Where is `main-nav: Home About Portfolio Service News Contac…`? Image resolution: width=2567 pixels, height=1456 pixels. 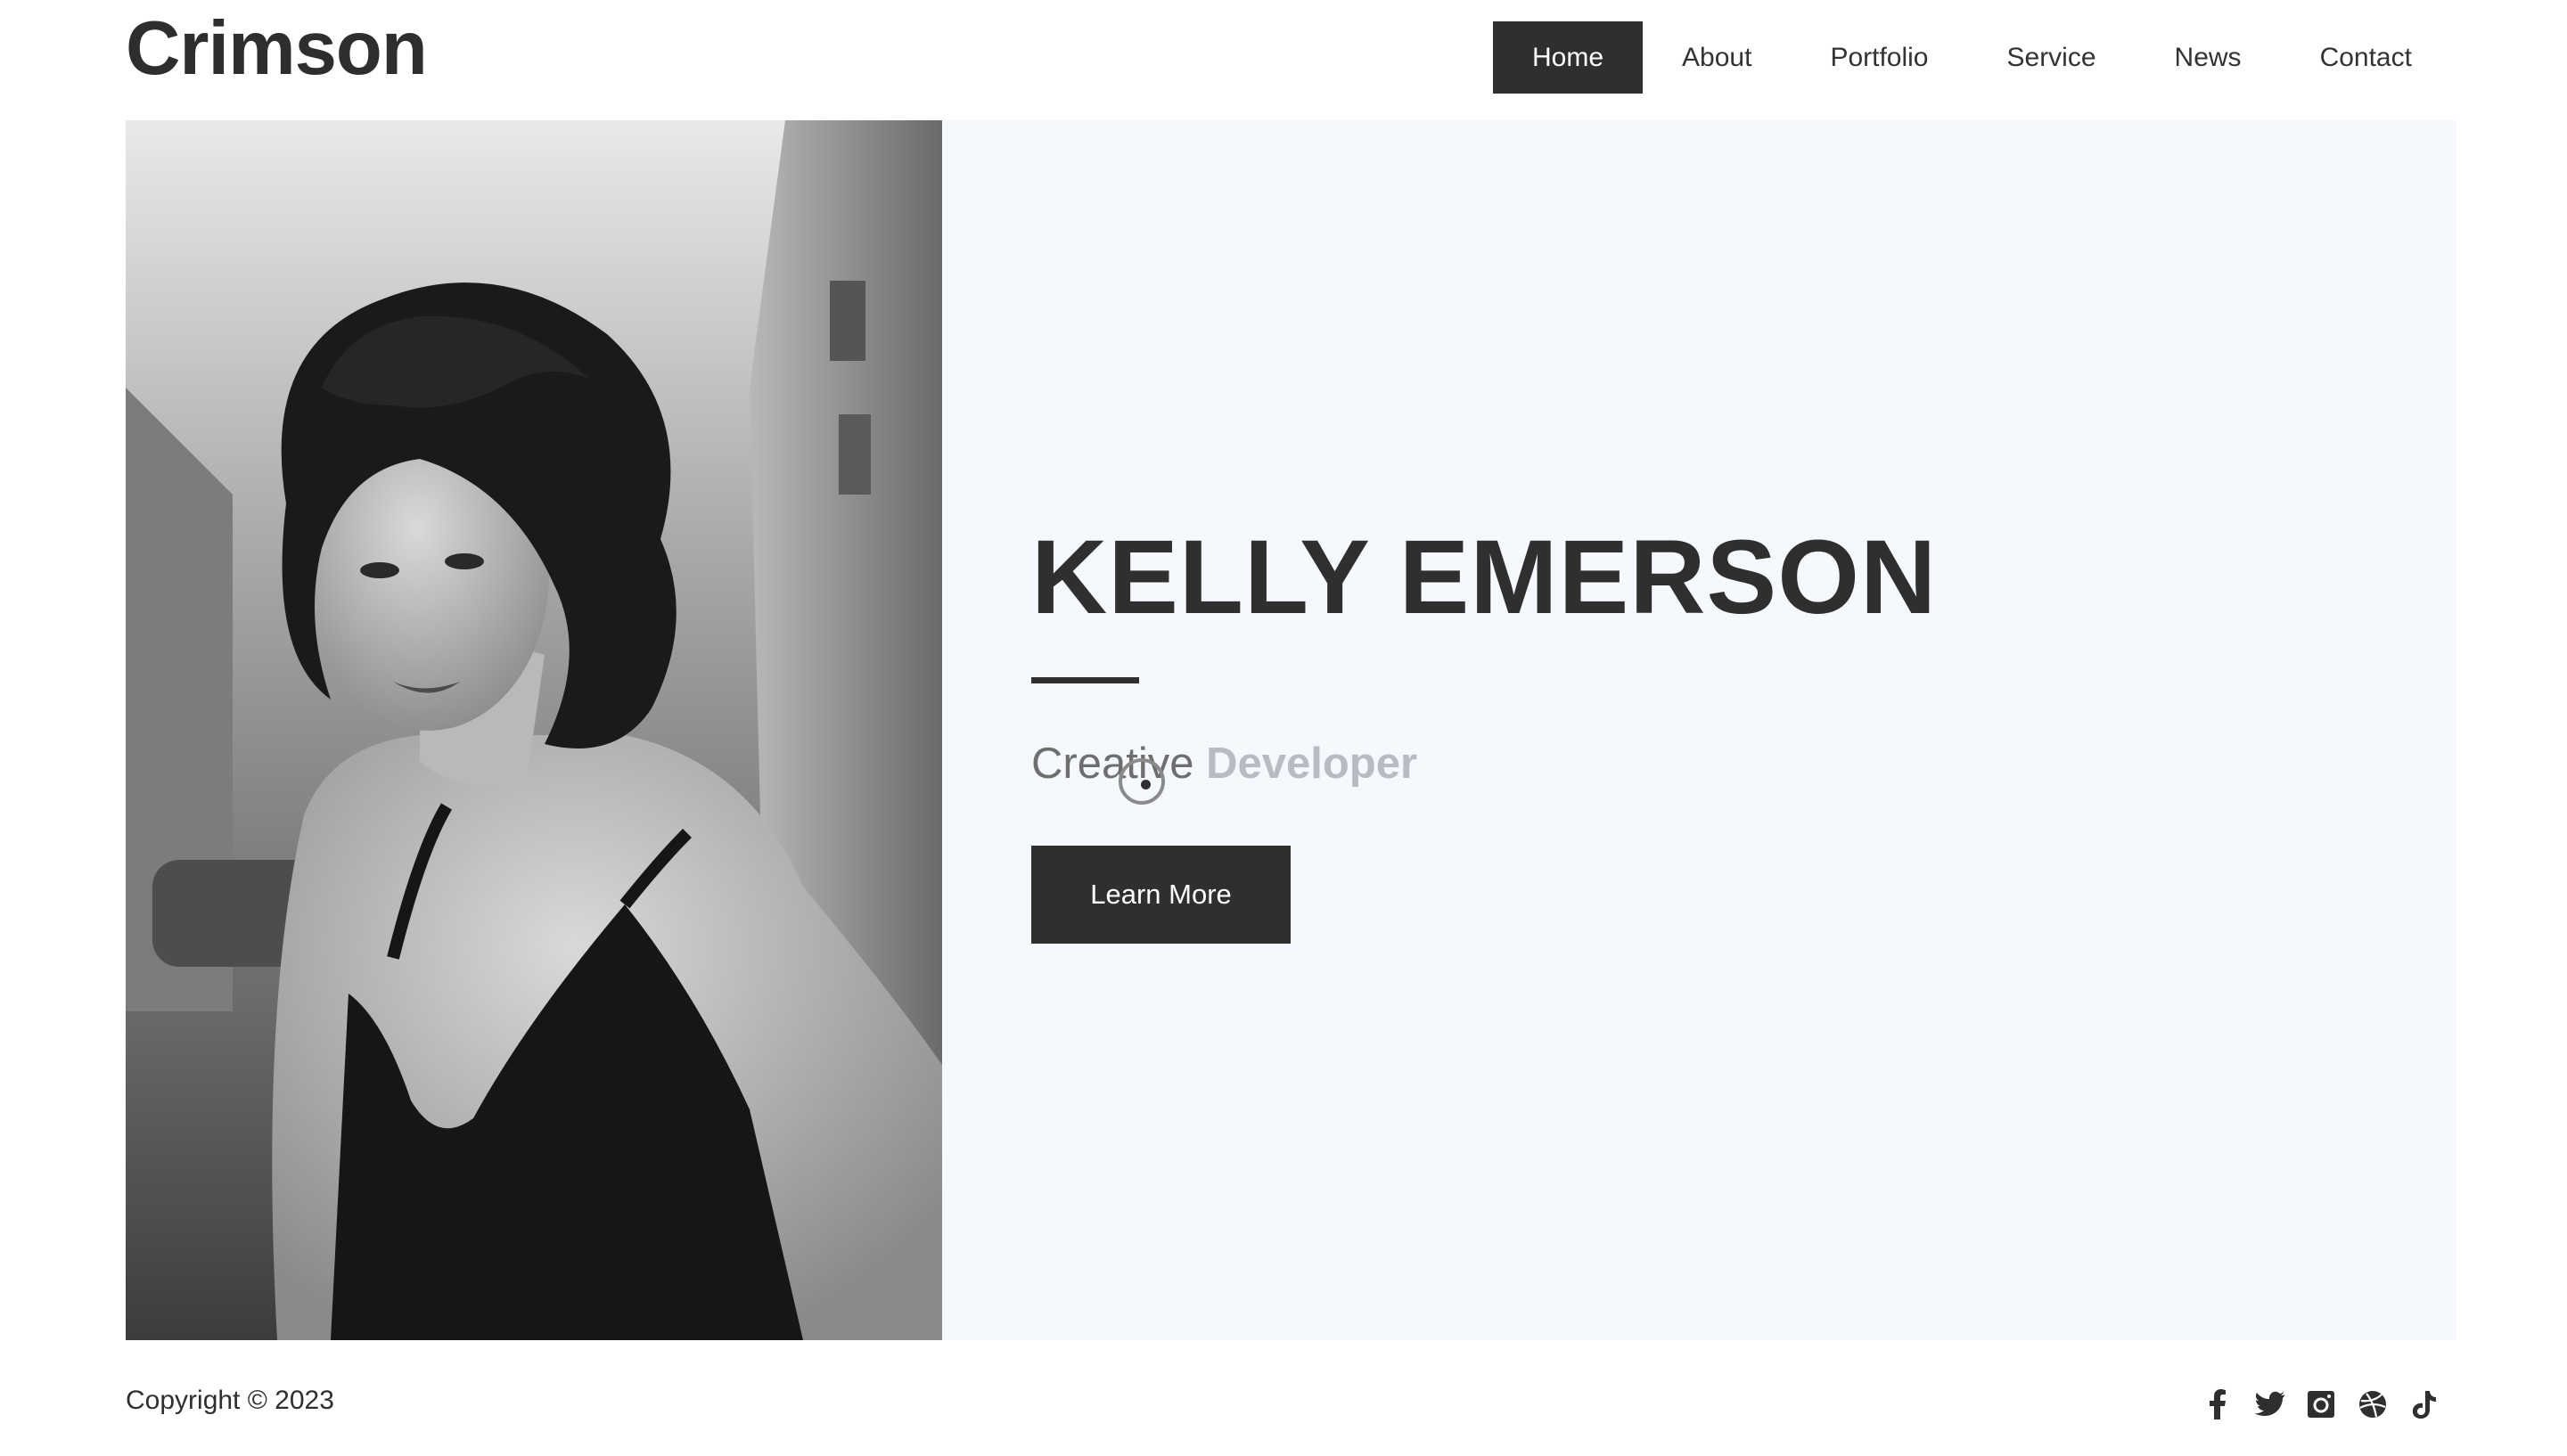
main-nav: Home About Portfolio Service News Contac… is located at coordinates (1972, 57).